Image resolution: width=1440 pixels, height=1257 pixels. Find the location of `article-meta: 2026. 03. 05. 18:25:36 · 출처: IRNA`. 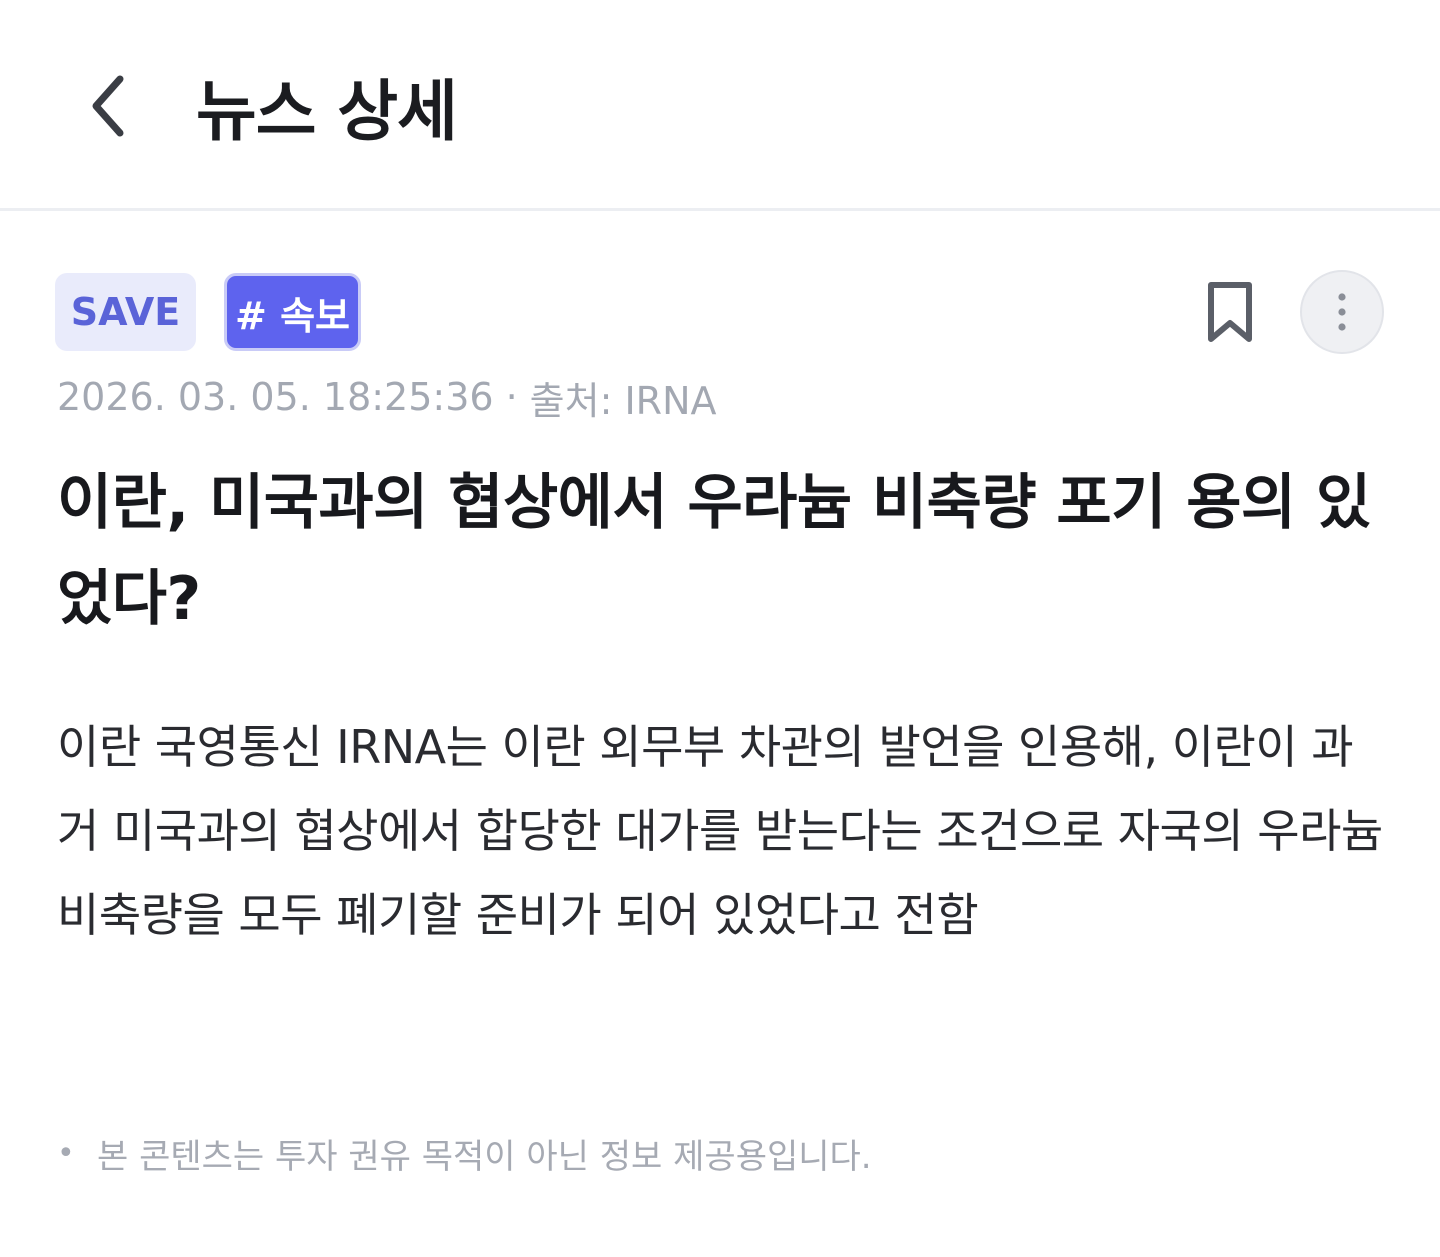

article-meta: 2026. 03. 05. 18:25:36 · 출처: IRNA is located at coordinates (387, 397).